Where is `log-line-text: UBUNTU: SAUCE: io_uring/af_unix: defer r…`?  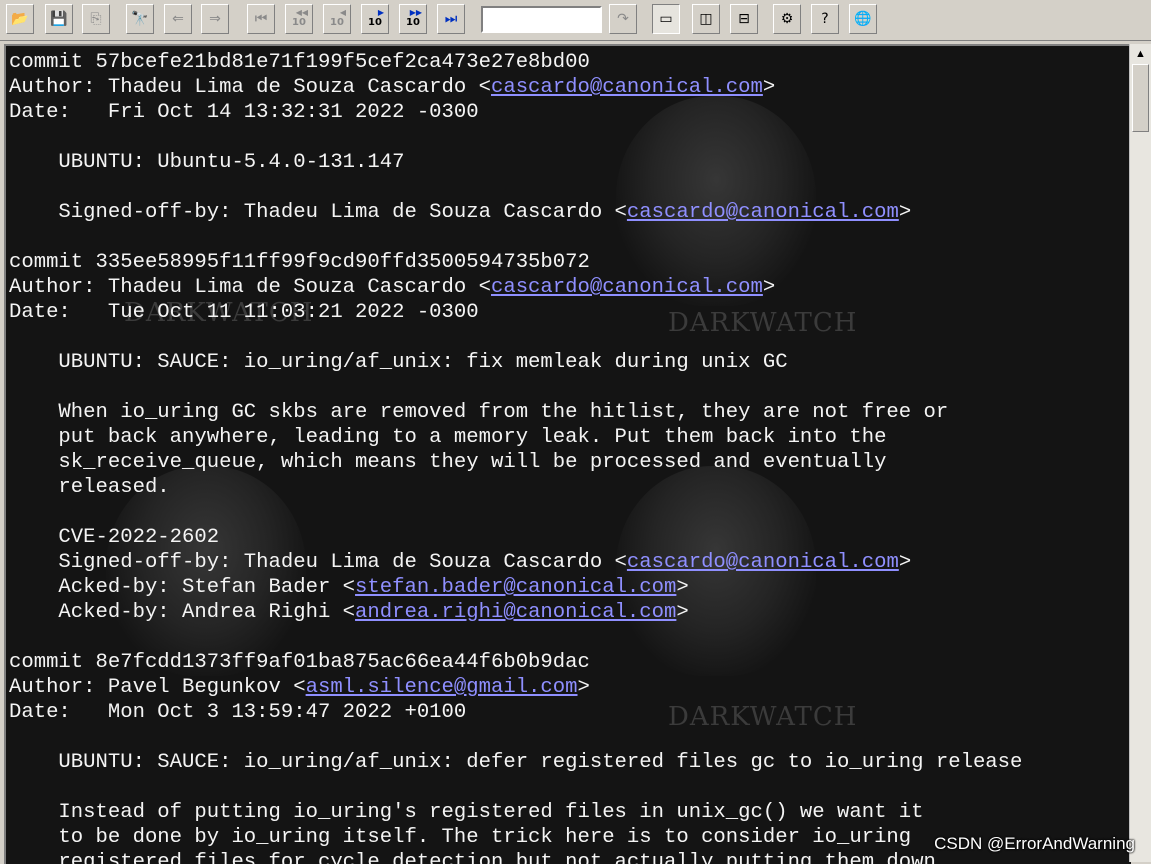
log-line-text: UBUNTU: SAUCE: io_uring/af_unix: defer r… is located at coordinates (516, 762).